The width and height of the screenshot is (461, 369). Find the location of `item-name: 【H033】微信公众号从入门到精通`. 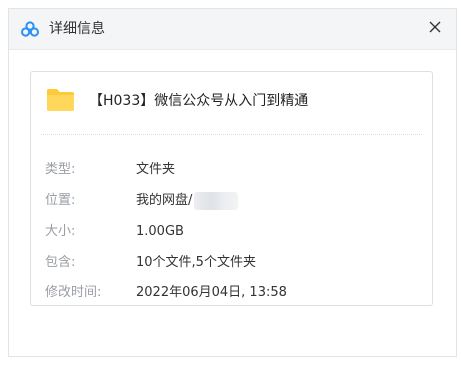

item-name: 【H033】微信公众号从入门到精通 is located at coordinates (199, 101).